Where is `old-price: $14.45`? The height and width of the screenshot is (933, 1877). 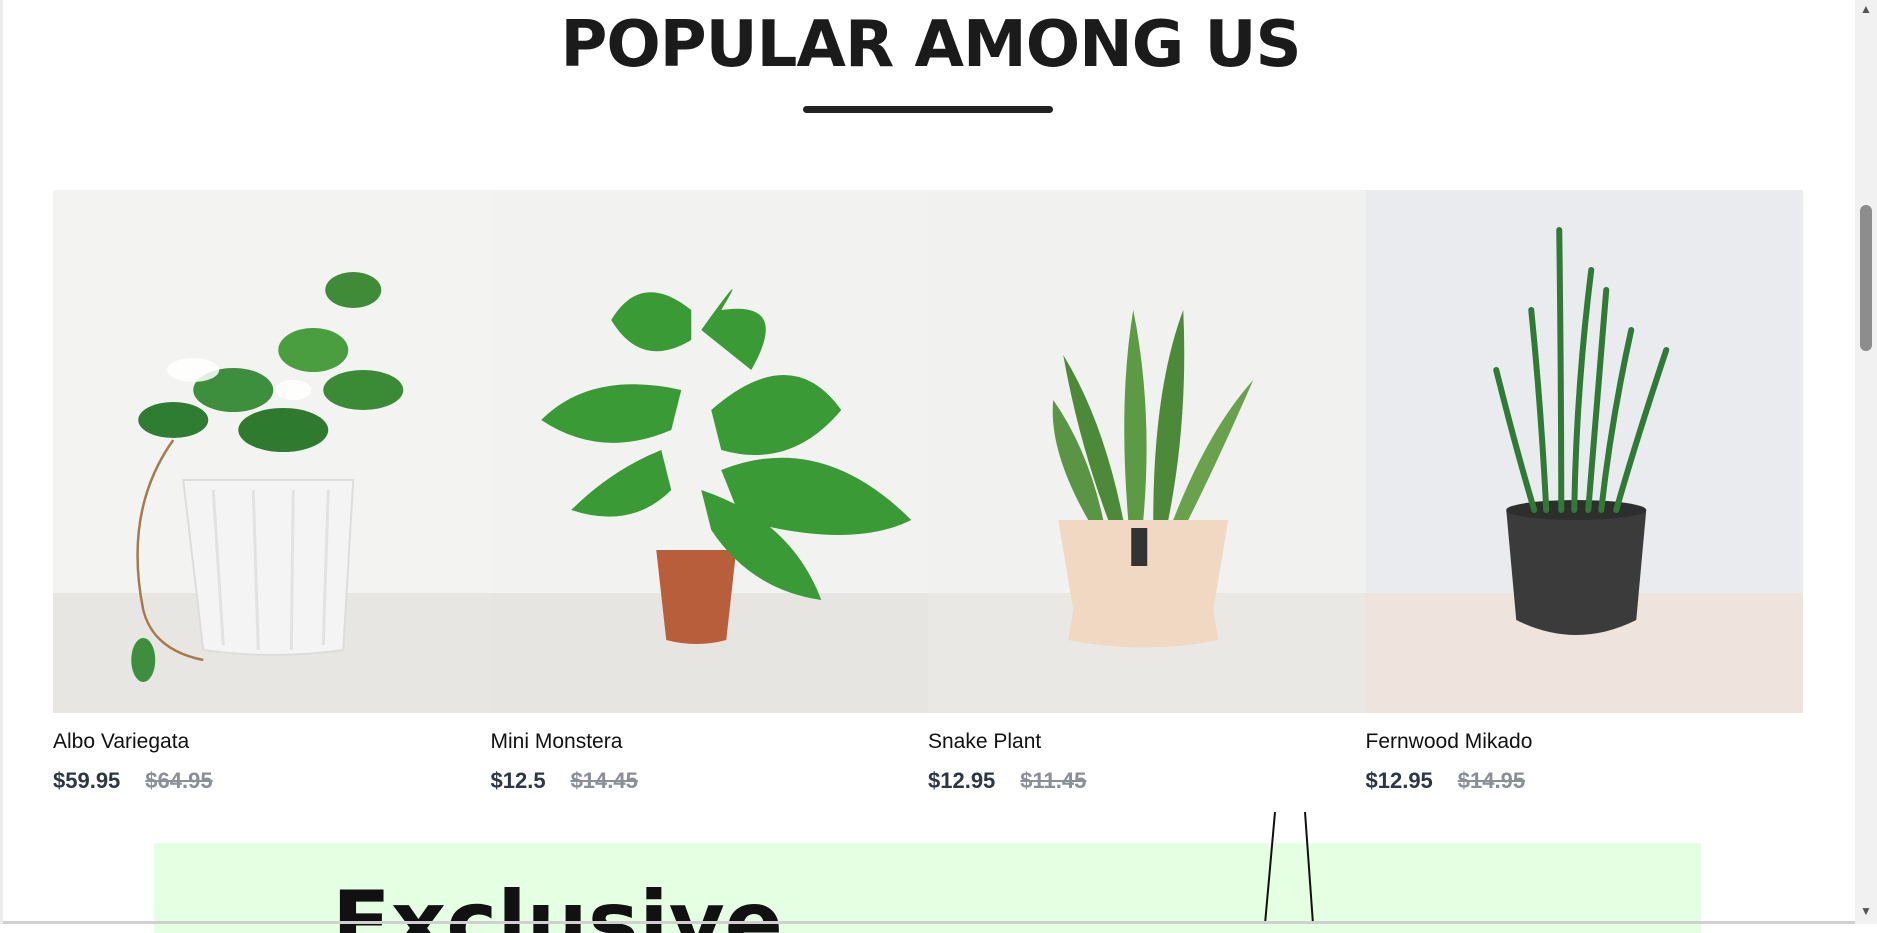 old-price: $14.45 is located at coordinates (604, 780).